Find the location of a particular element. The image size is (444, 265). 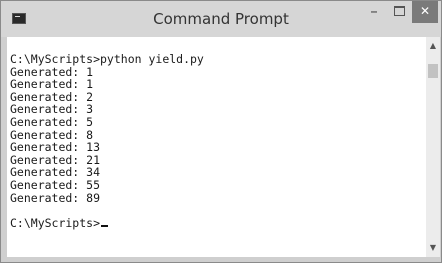

maximize-button is located at coordinates (399, 12).